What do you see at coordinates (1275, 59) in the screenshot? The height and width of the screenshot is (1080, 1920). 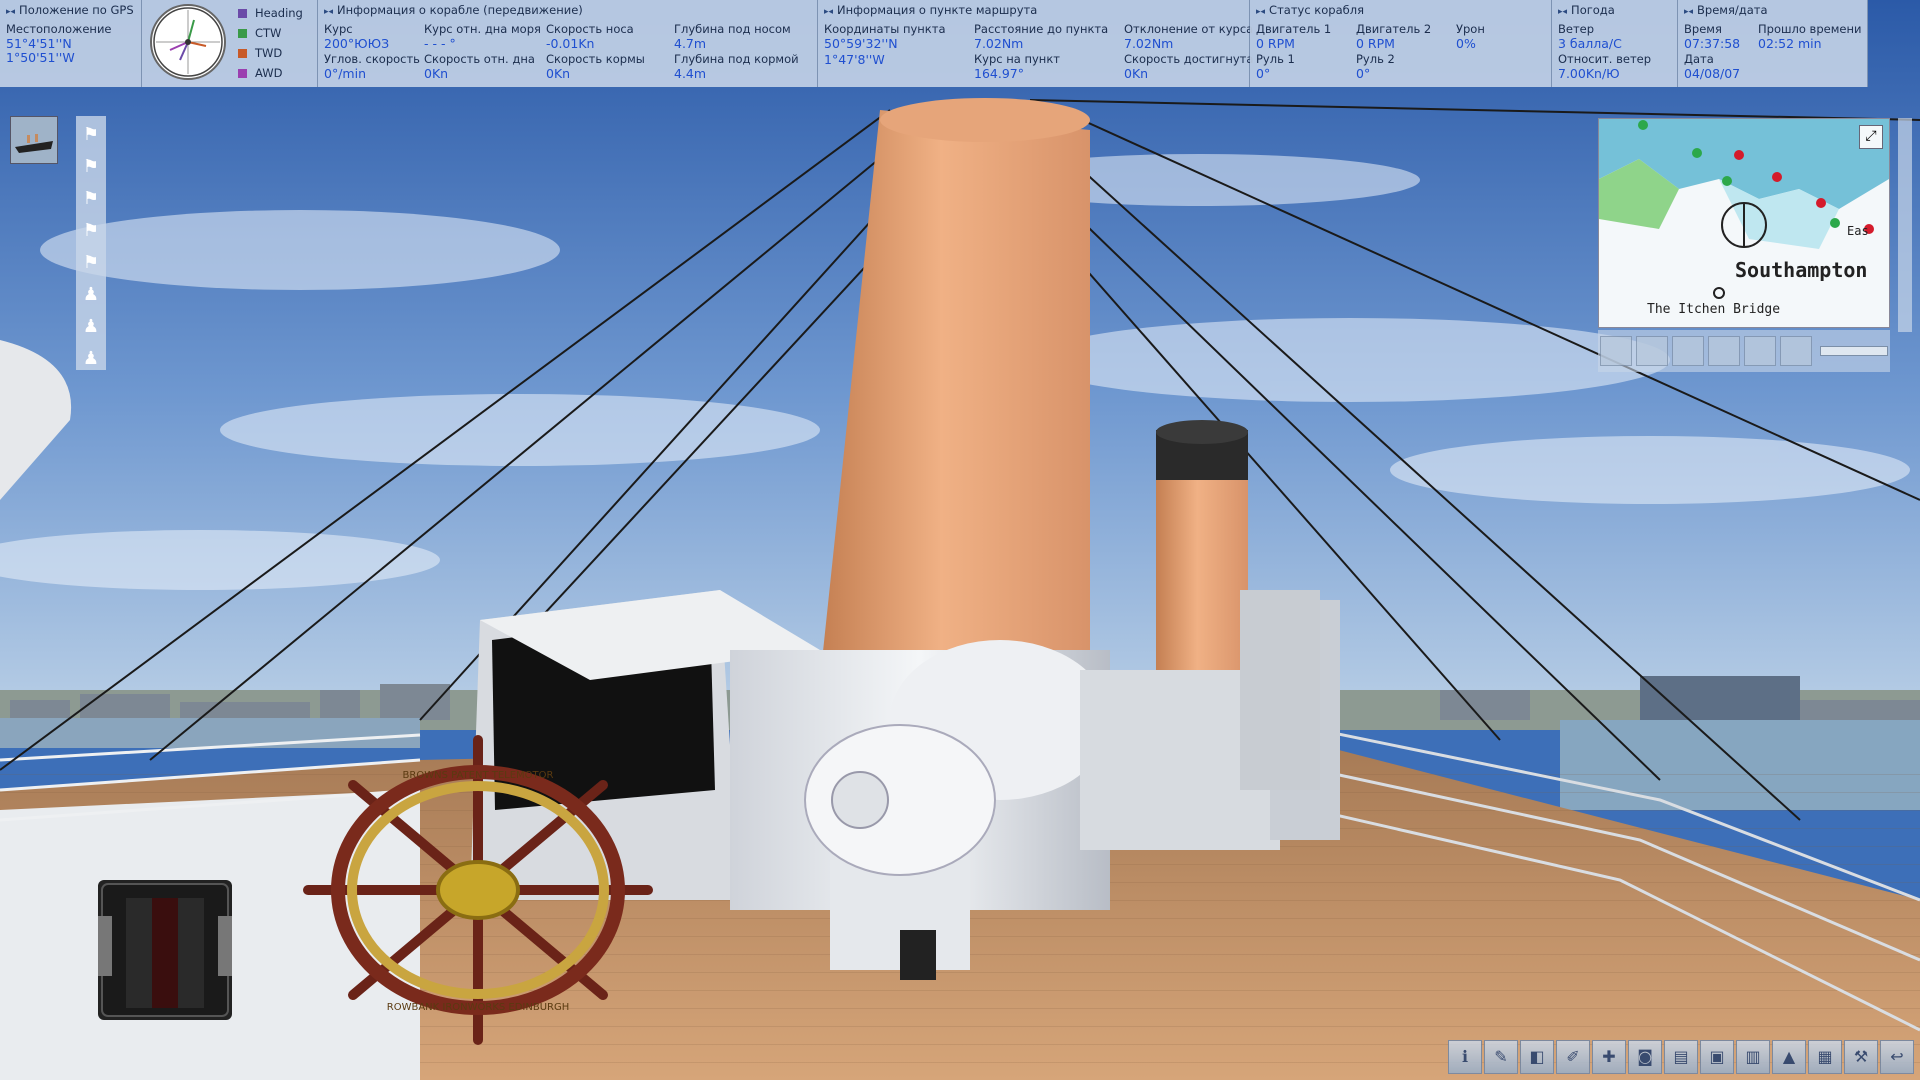 I see `field-label: Руль 1` at bounding box center [1275, 59].